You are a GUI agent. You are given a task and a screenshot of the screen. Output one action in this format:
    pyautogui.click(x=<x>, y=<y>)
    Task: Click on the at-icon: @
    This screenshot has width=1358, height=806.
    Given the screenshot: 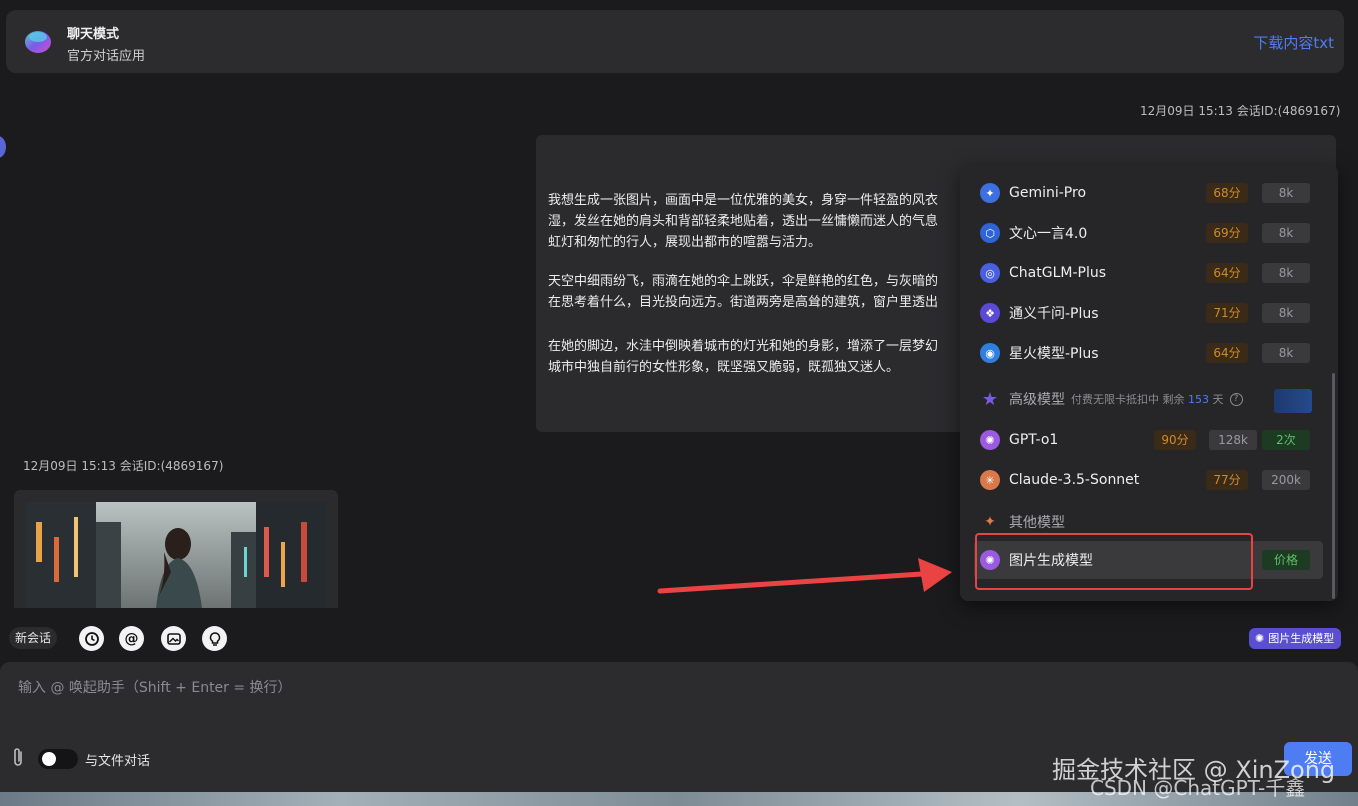 What is the action you would take?
    pyautogui.click(x=131, y=638)
    